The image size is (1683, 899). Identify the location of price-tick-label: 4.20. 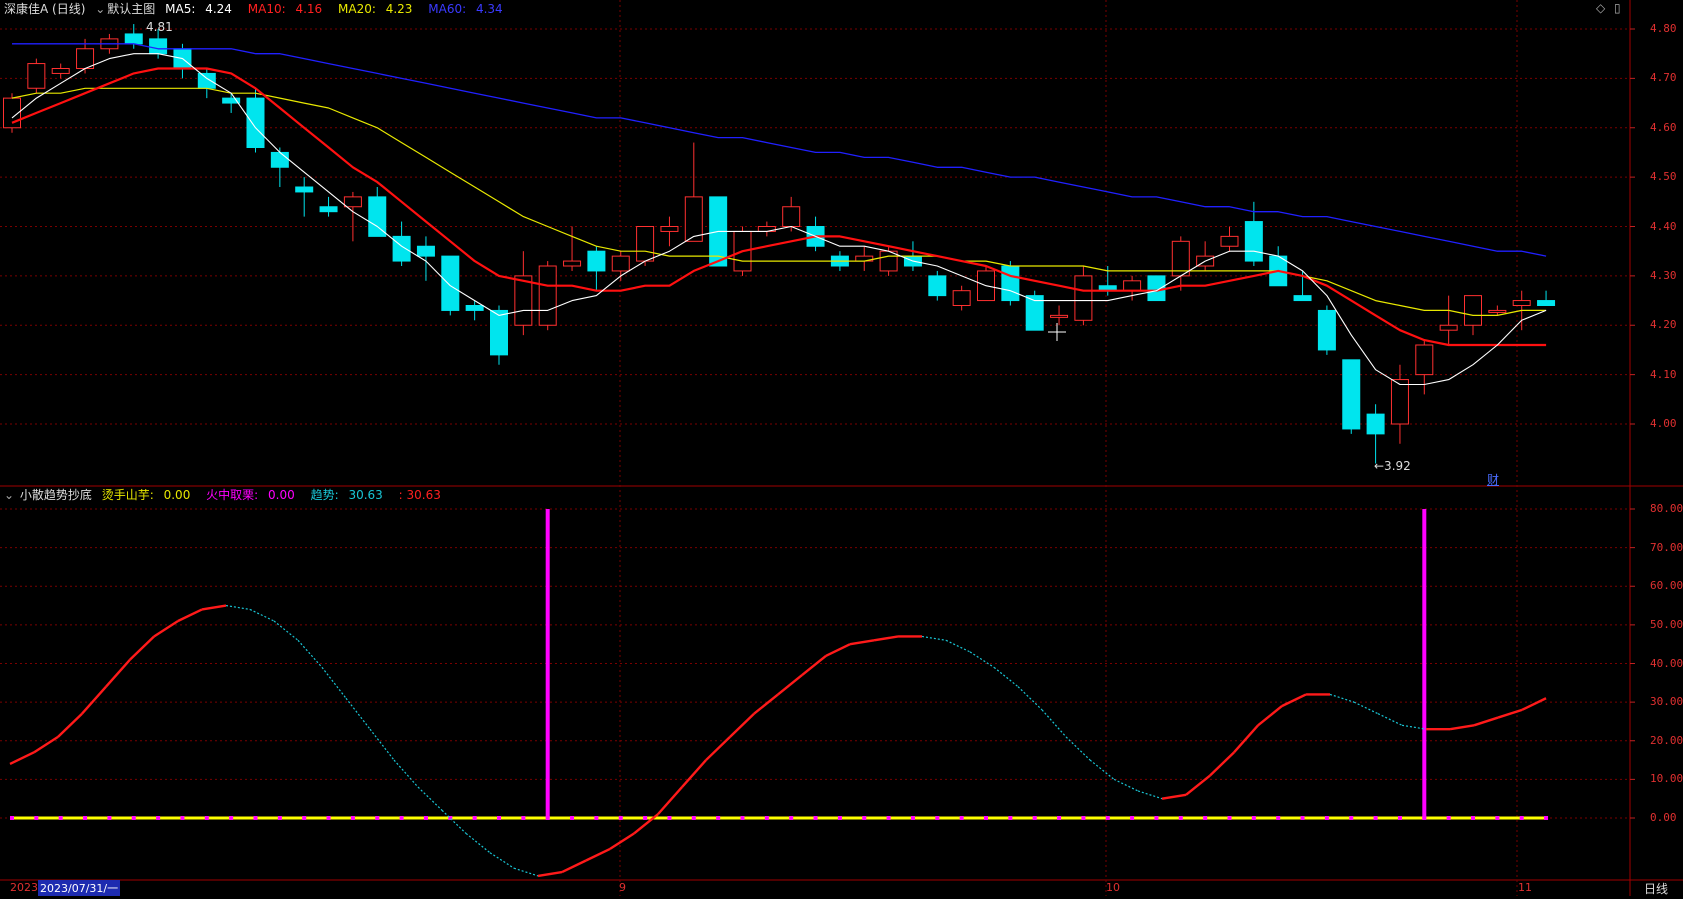
(1663, 325).